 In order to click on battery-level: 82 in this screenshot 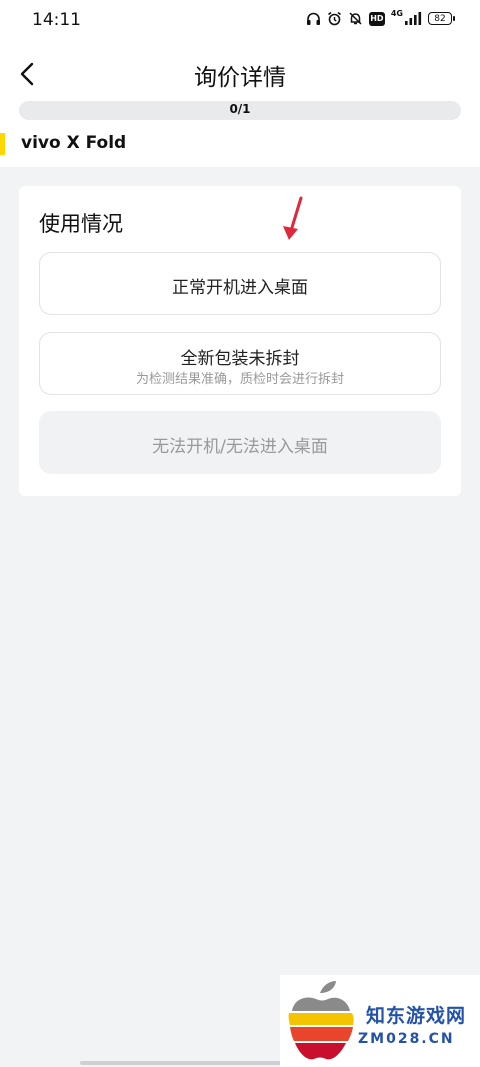, I will do `click(440, 18)`.